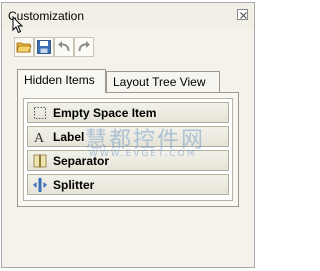 This screenshot has height=271, width=320. Describe the element at coordinates (105, 113) in the screenshot. I see `item-label: Empty Space Item` at that location.